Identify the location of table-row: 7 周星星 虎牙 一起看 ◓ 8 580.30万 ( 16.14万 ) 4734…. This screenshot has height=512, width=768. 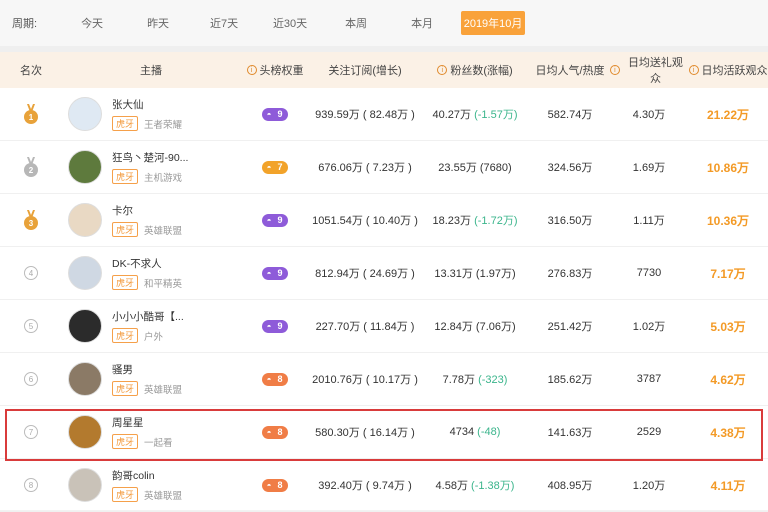
(384, 432).